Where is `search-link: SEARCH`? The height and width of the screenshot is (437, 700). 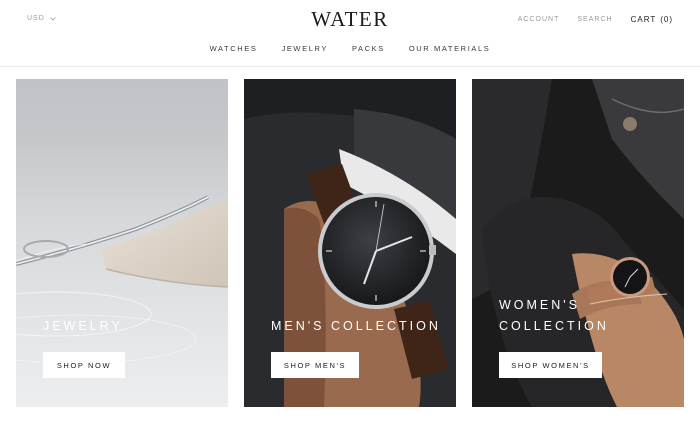
search-link: SEARCH is located at coordinates (594, 19).